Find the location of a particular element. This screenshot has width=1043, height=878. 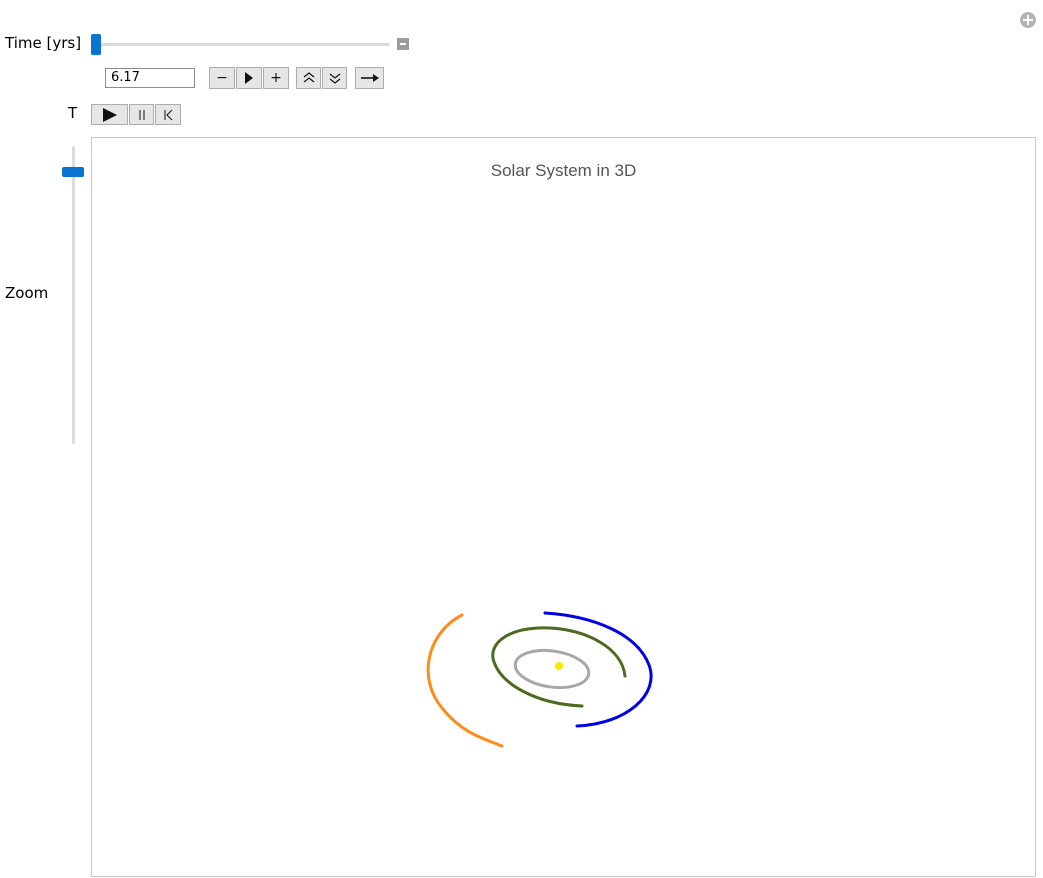

play-button is located at coordinates (109, 114).